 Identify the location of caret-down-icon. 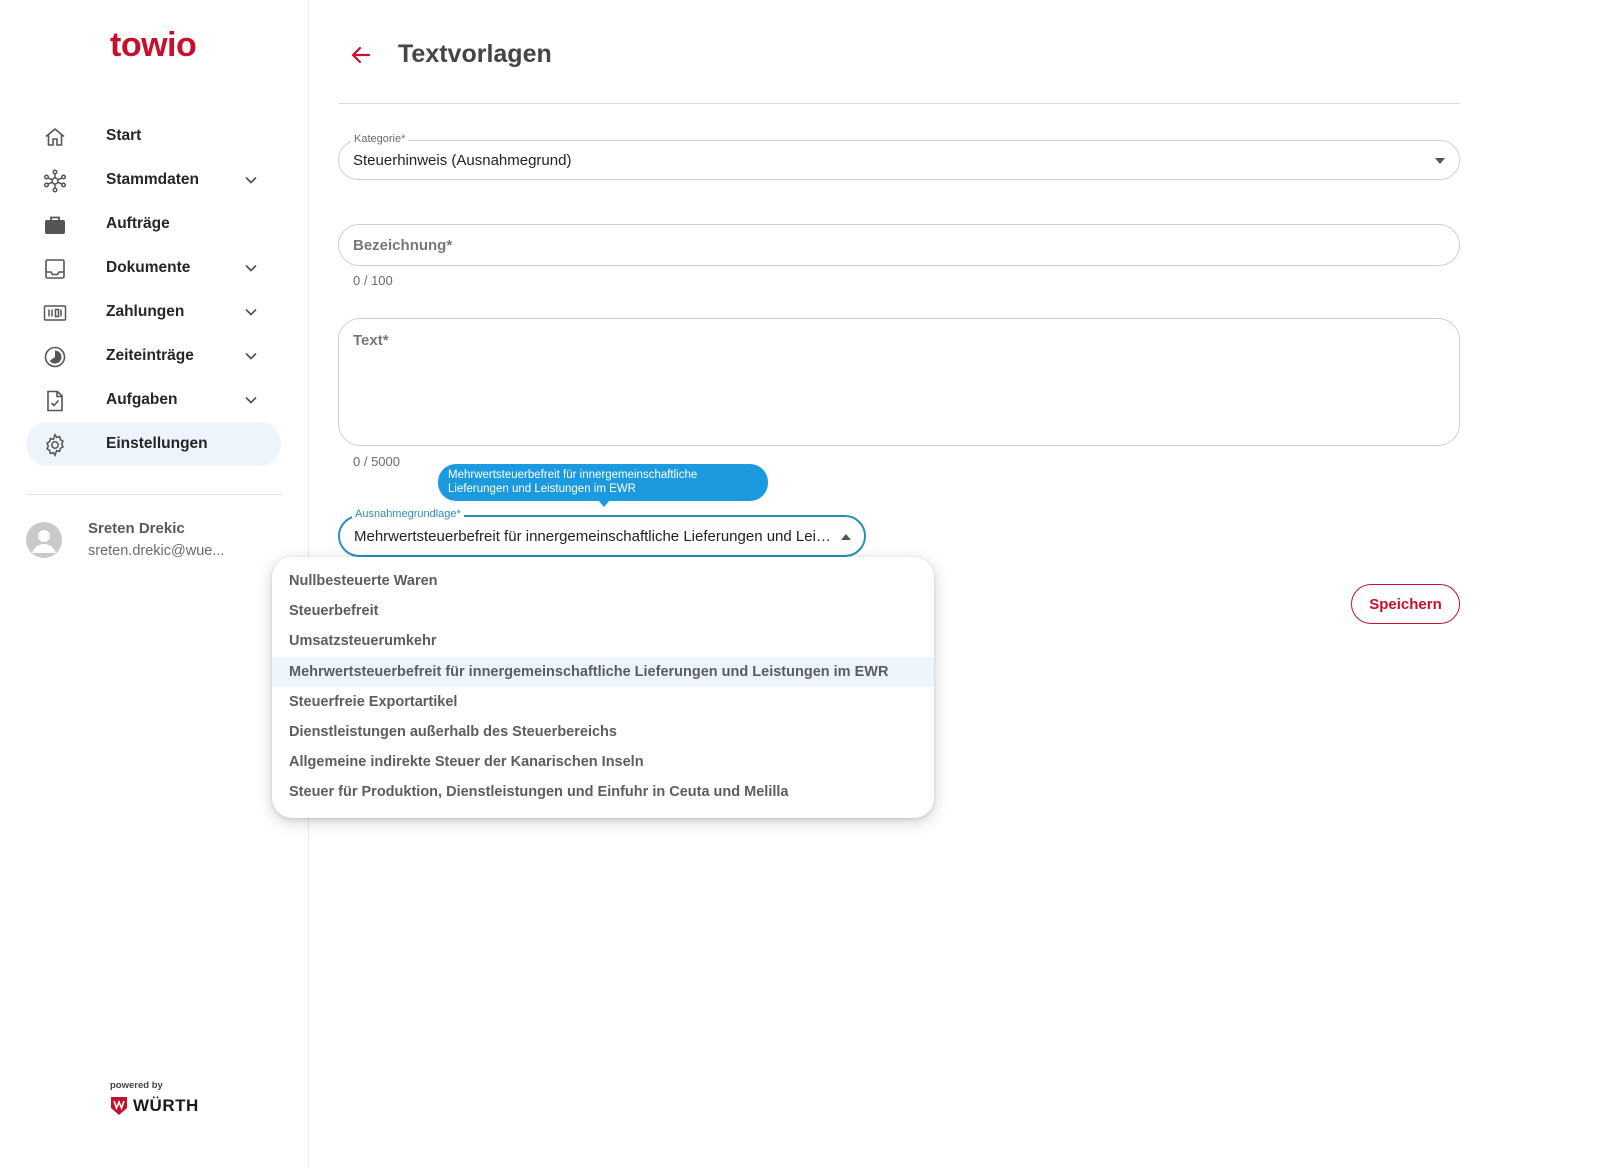
(1440, 161).